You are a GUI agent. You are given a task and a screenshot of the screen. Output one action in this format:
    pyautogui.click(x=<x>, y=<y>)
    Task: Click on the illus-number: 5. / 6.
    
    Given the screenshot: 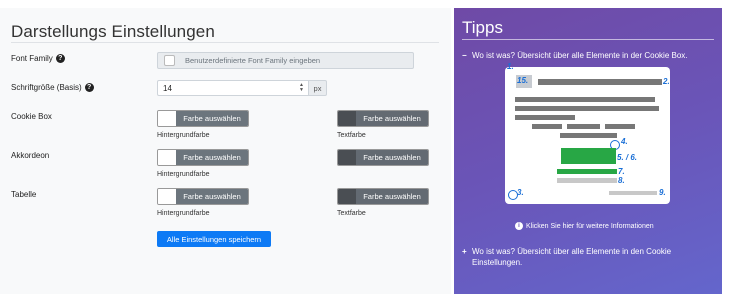 What is the action you would take?
    pyautogui.click(x=627, y=157)
    